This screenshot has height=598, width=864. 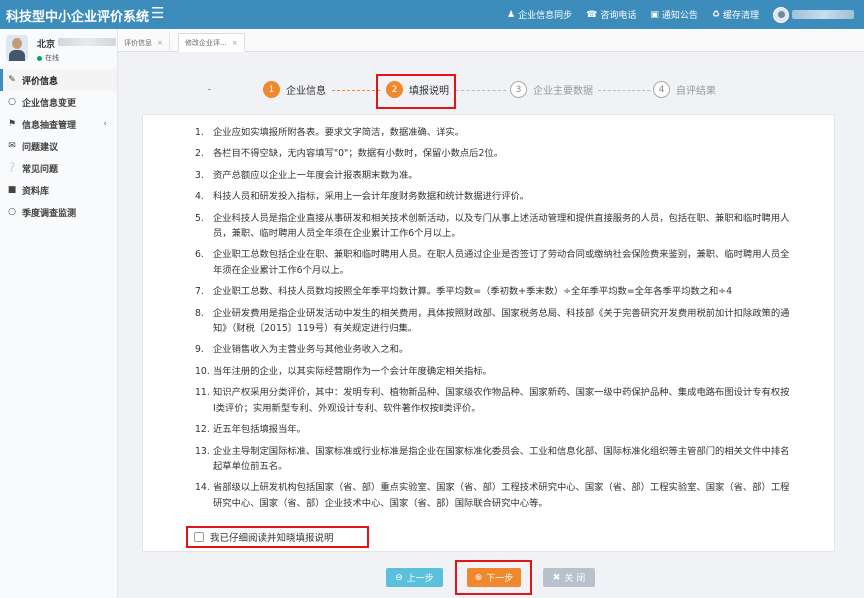 What do you see at coordinates (199, 132) in the screenshot?
I see `instruction-number: 1.` at bounding box center [199, 132].